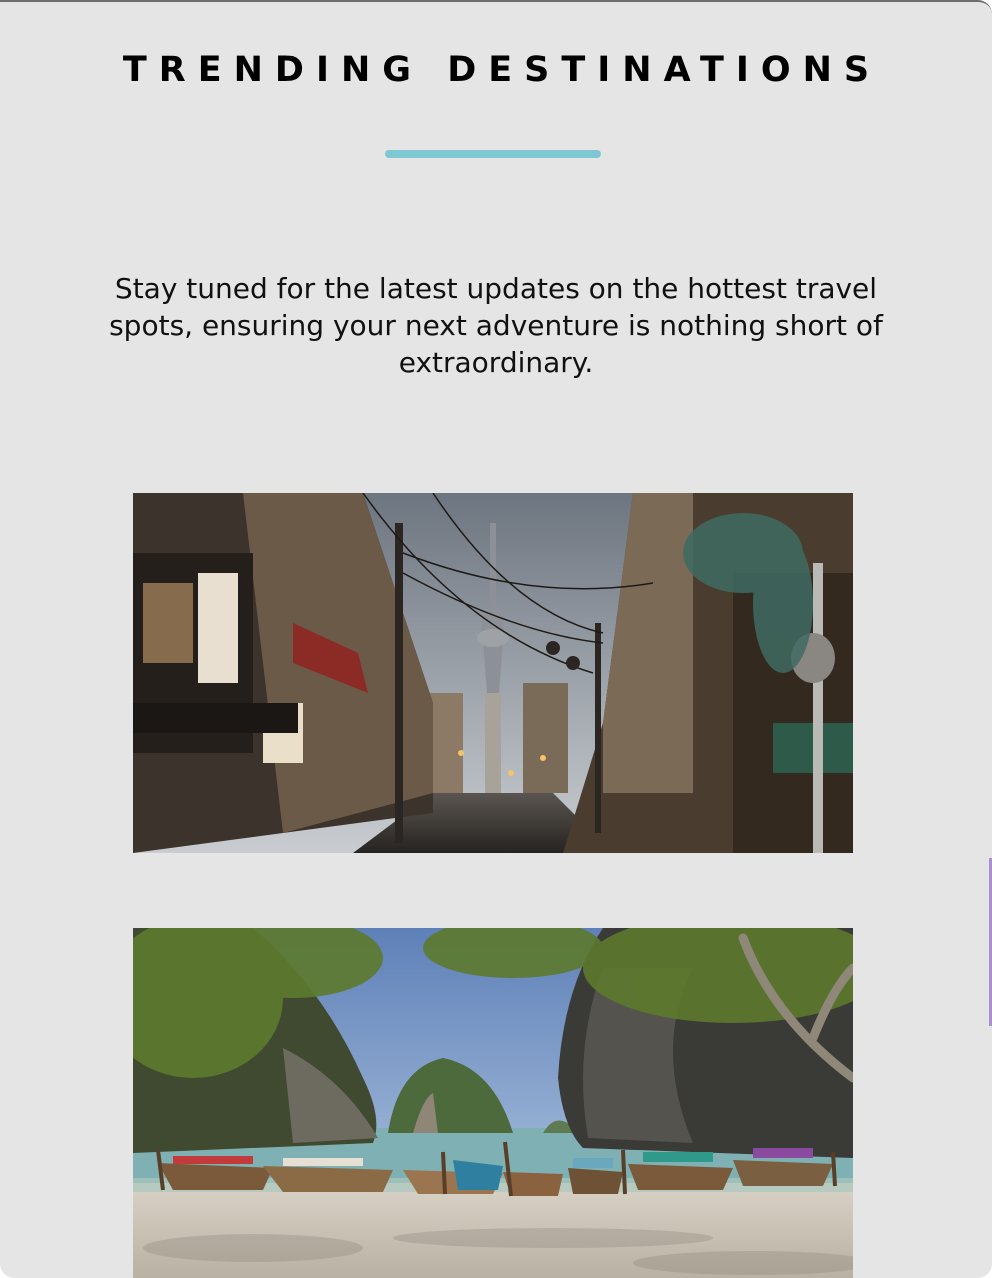  Describe the element at coordinates (493, 154) in the screenshot. I see `title-divider` at that location.